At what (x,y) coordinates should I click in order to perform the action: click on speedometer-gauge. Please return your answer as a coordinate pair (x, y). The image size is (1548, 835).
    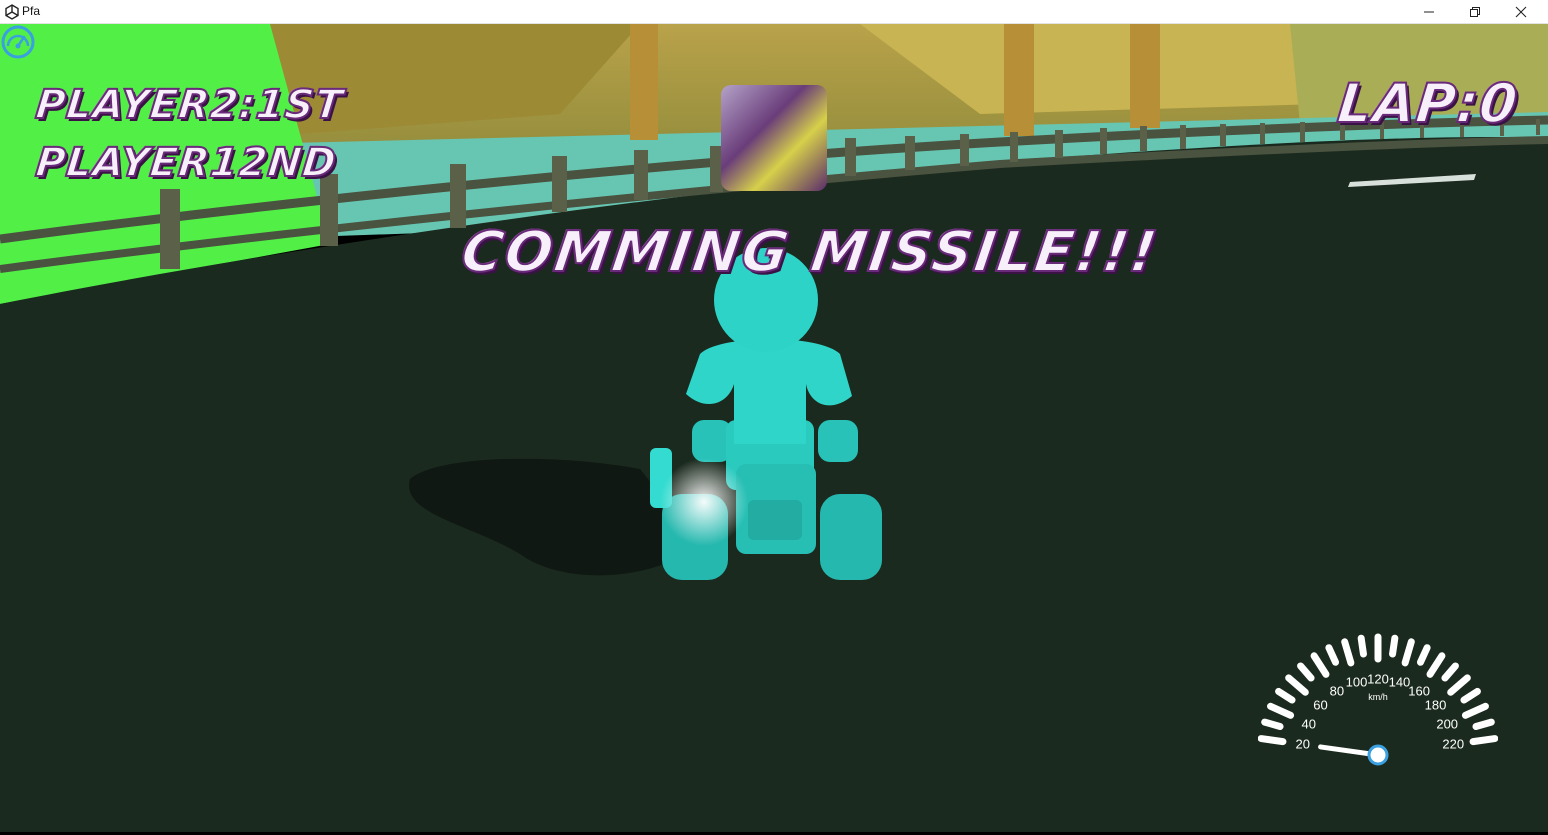
    Looking at the image, I should click on (1378, 699).